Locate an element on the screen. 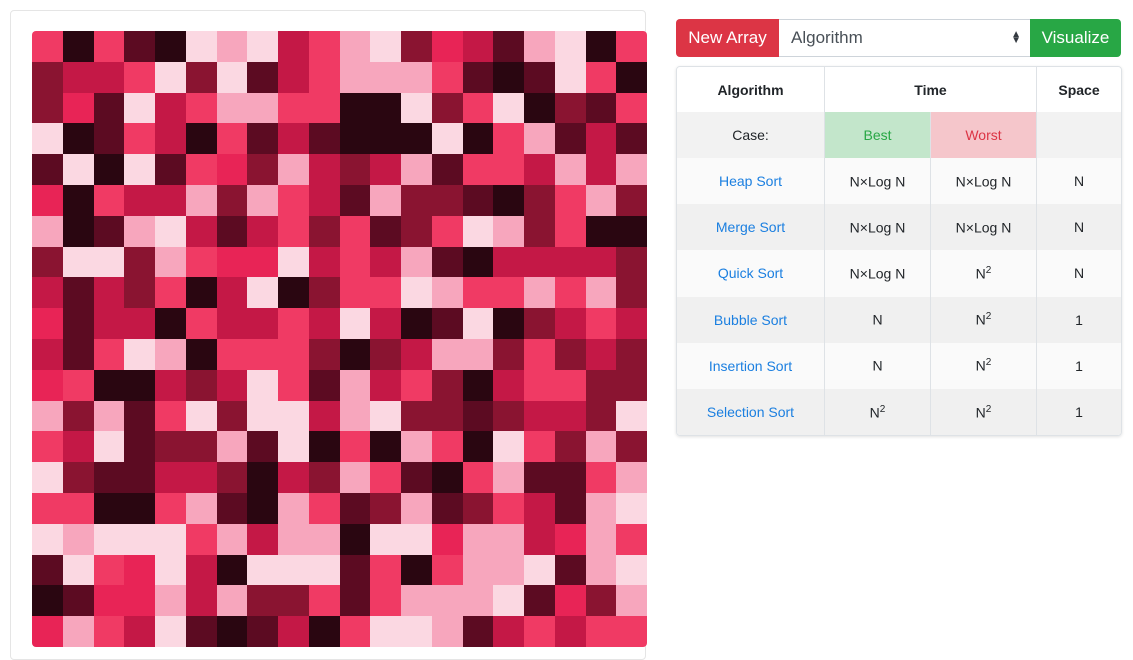 The image size is (1133, 660). algorithm-link: Quick Sort is located at coordinates (751, 273).